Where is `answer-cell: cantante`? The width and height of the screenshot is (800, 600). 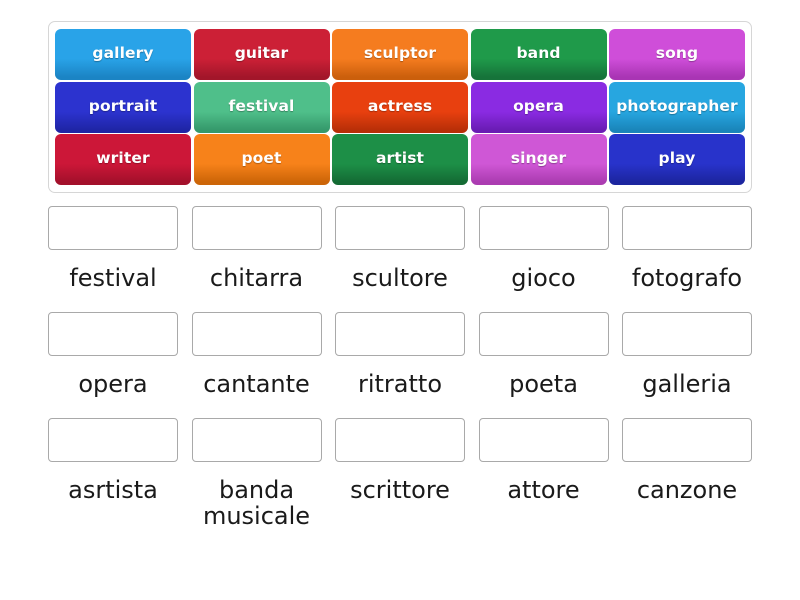
answer-cell: cantante is located at coordinates (256, 354).